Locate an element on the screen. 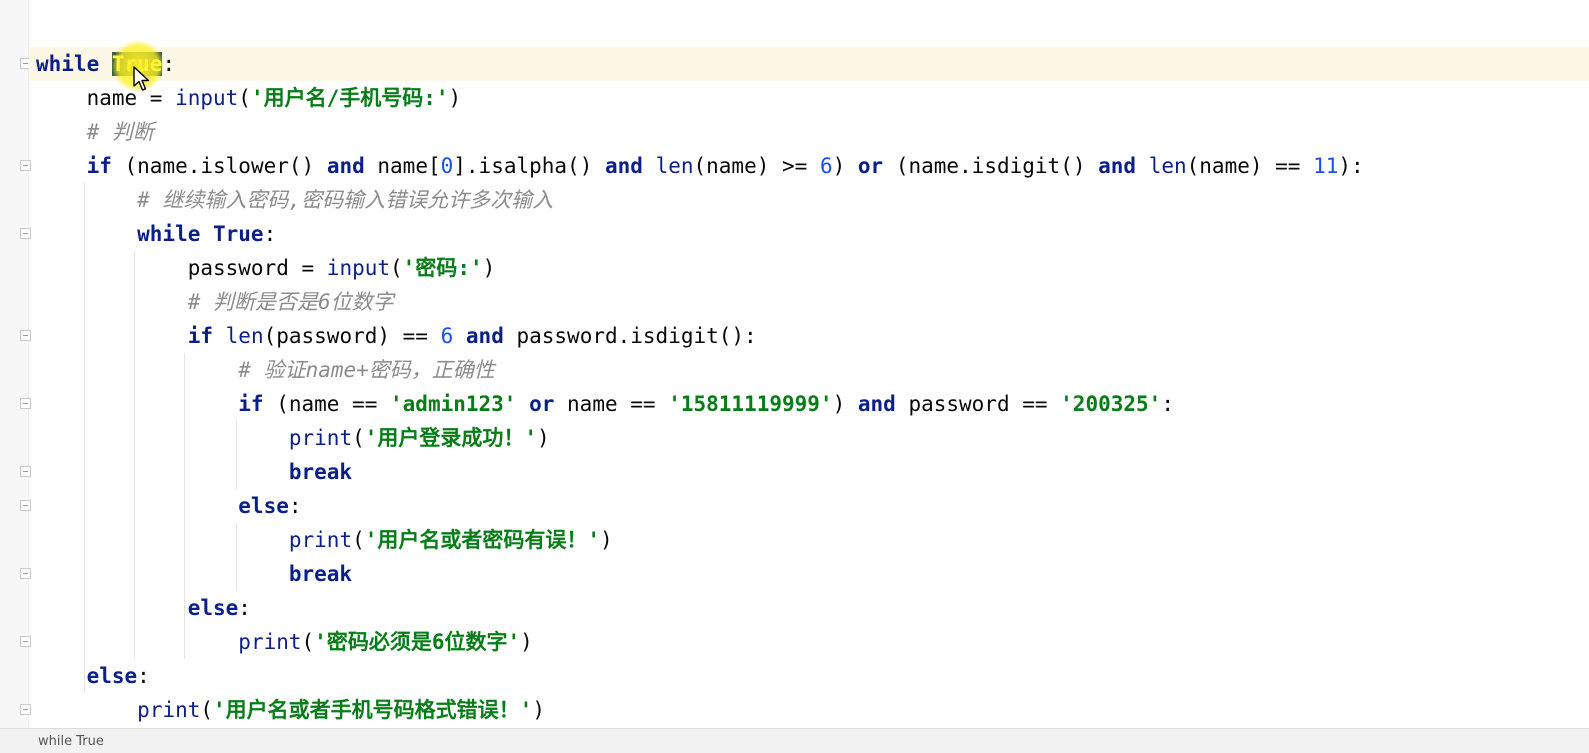 Image resolution: width=1589 pixels, height=753 pixels. code-token: 11 is located at coordinates (1326, 166).